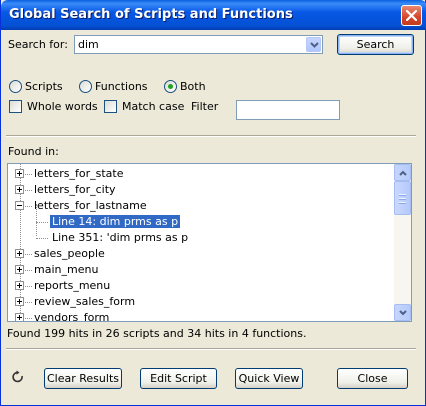 The height and width of the screenshot is (406, 426). I want to click on both-radio-label: Both, so click(193, 86).